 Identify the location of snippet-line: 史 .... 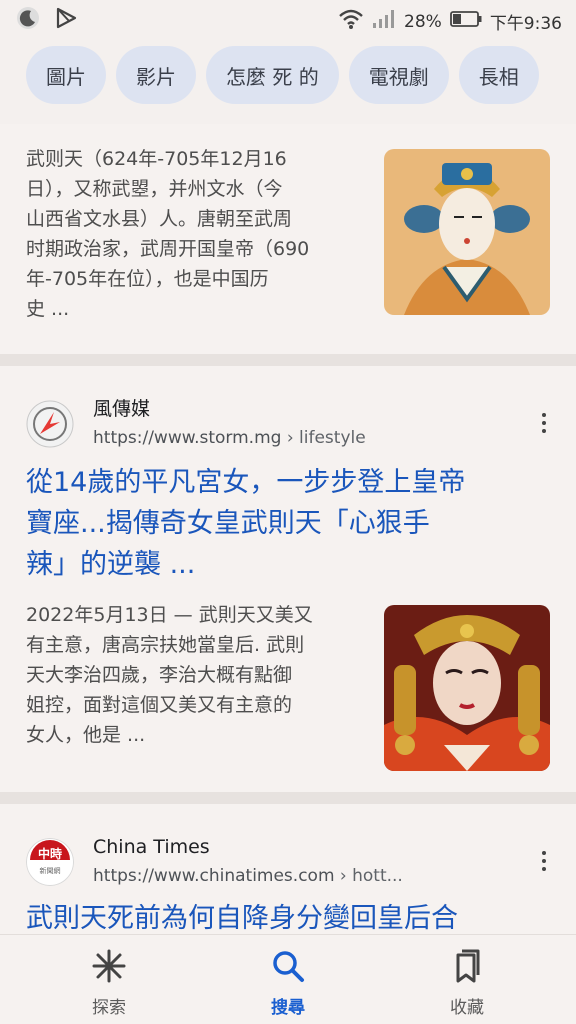
(48, 309).